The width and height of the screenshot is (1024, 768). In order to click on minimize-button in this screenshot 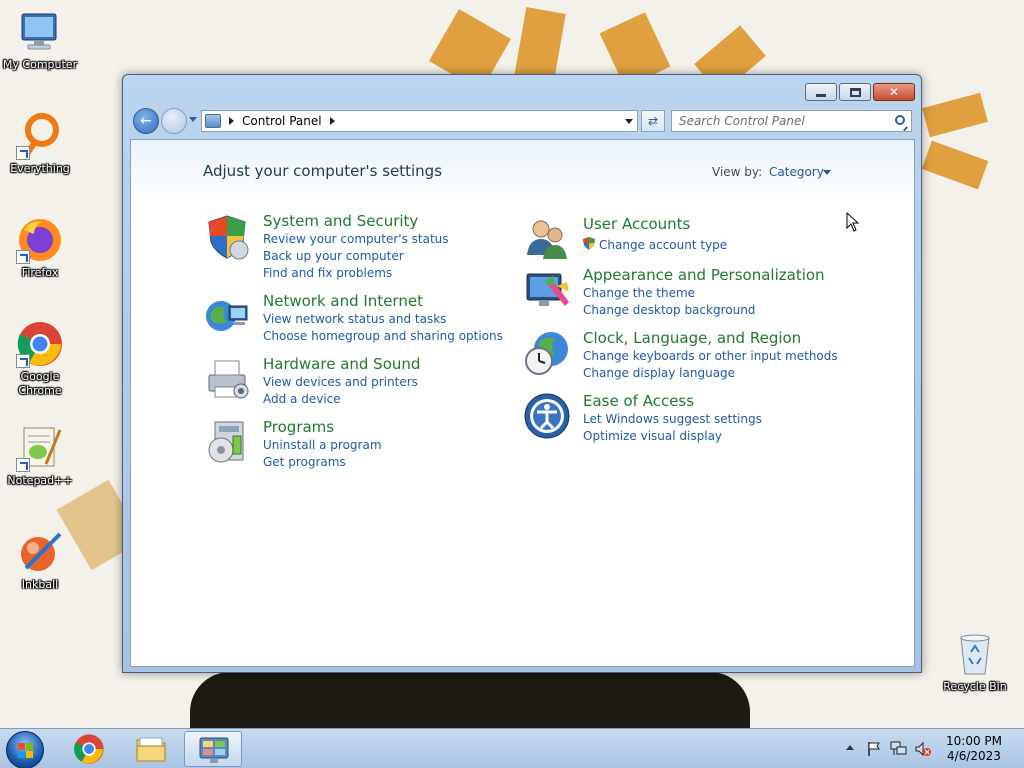, I will do `click(821, 92)`.